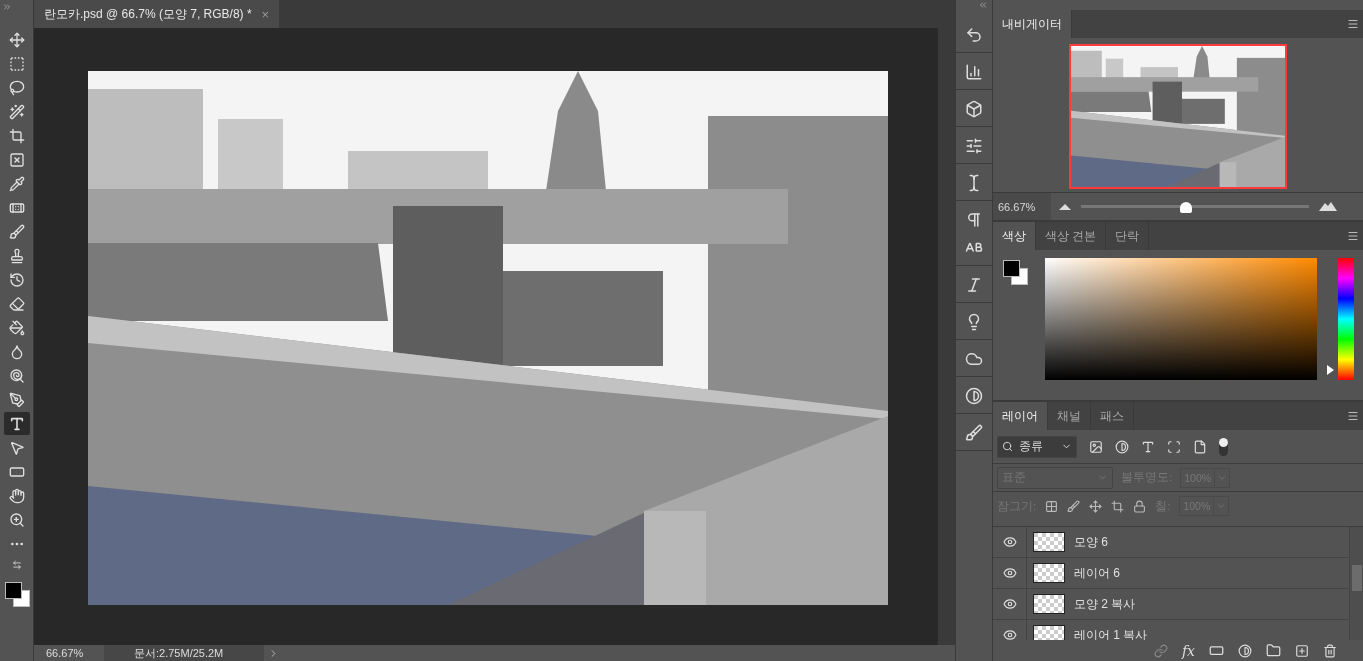 The width and height of the screenshot is (1363, 661). What do you see at coordinates (16, 87) in the screenshot?
I see `lasso-icon` at bounding box center [16, 87].